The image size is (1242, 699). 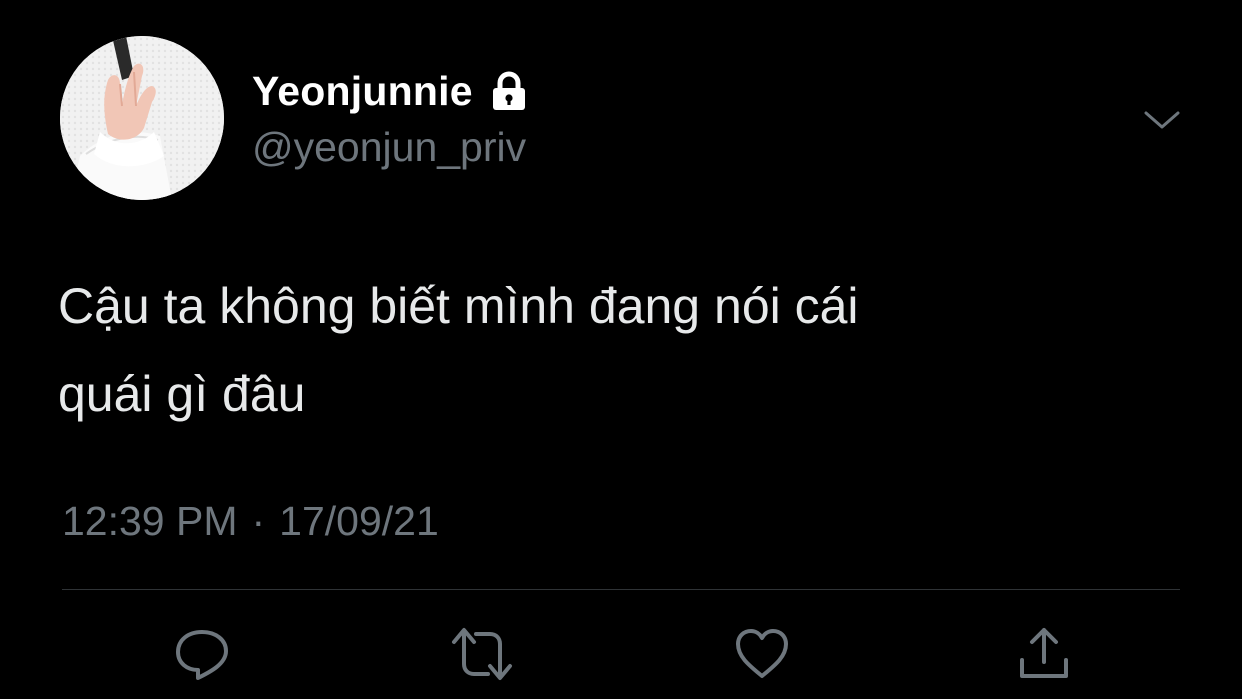 I want to click on reply-button, so click(x=202, y=654).